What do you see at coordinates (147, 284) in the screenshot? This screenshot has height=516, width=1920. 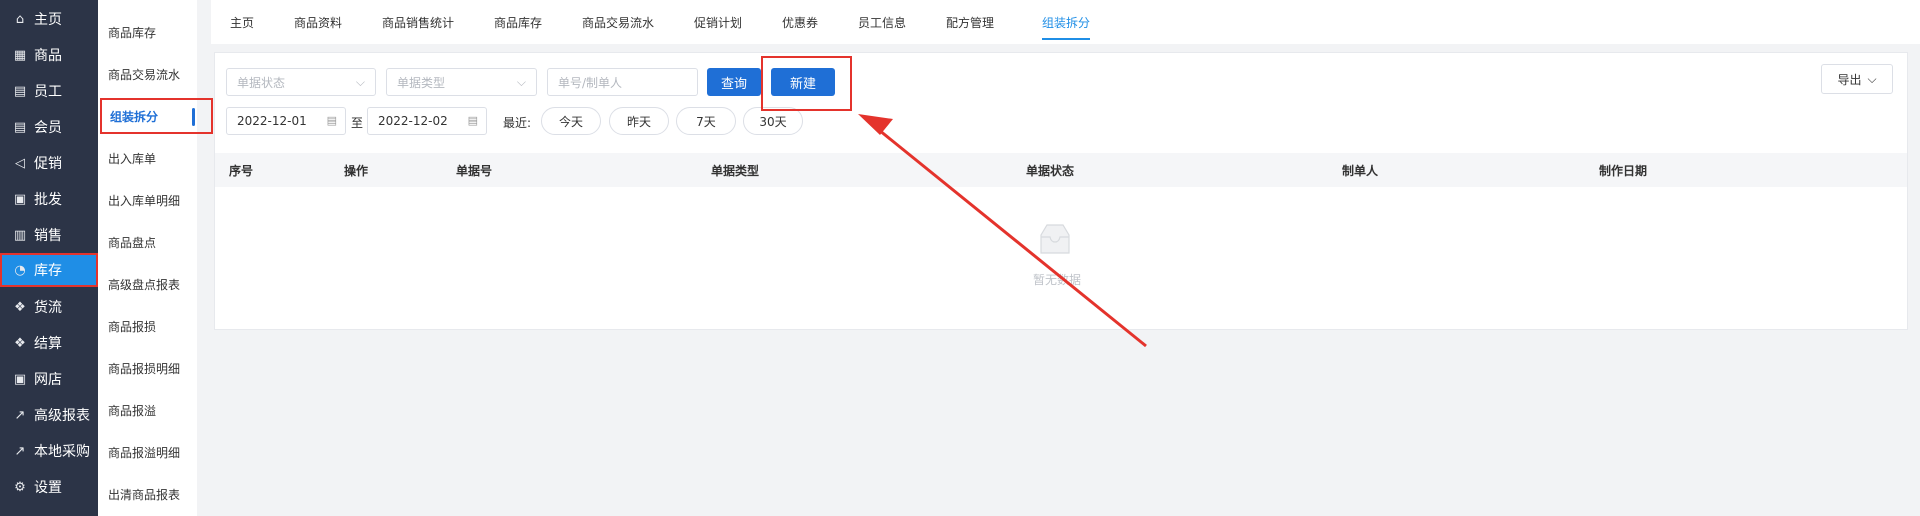 I see `subnav-item-advanced-stocktake: 高级盘点报表` at bounding box center [147, 284].